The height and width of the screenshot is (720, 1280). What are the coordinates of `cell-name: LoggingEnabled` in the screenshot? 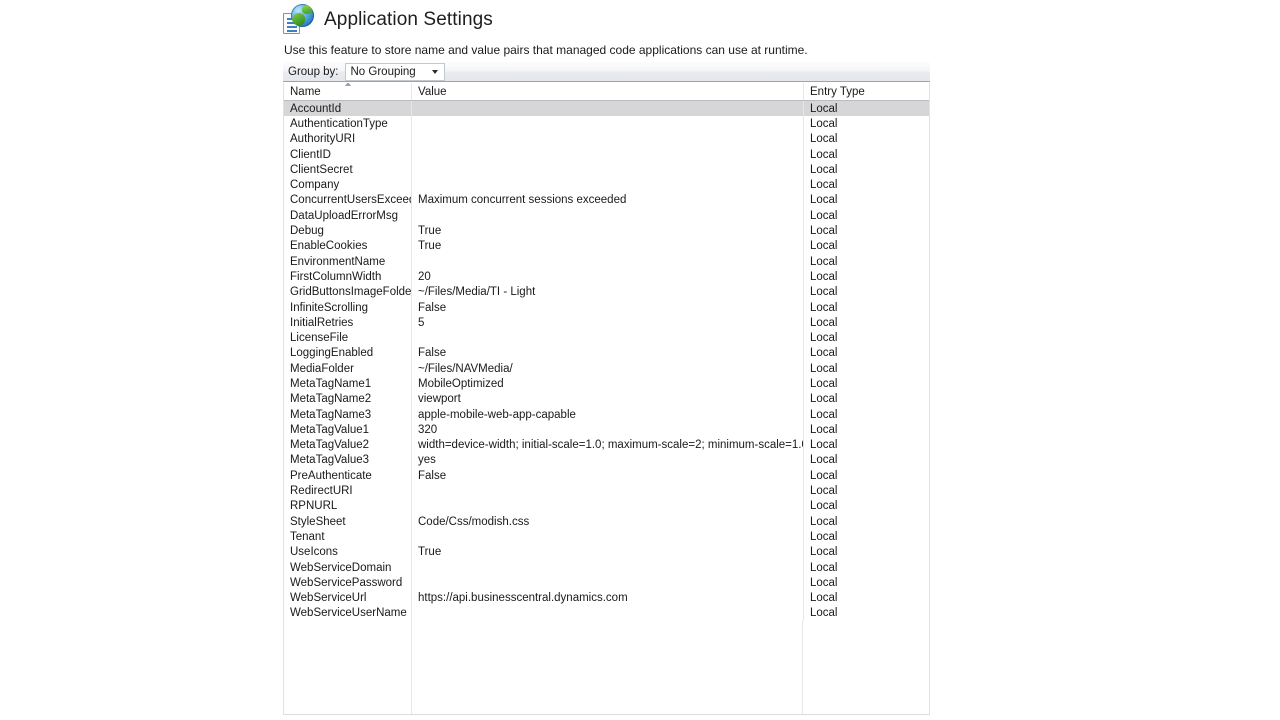 It's located at (332, 353).